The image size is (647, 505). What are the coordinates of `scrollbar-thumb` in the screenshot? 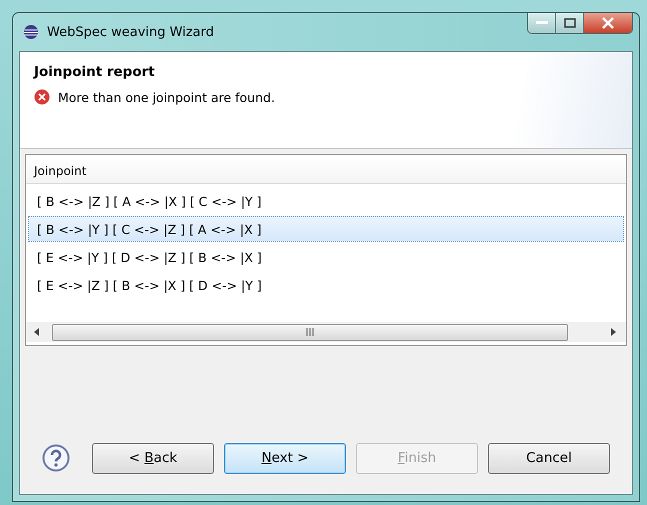 It's located at (310, 332).